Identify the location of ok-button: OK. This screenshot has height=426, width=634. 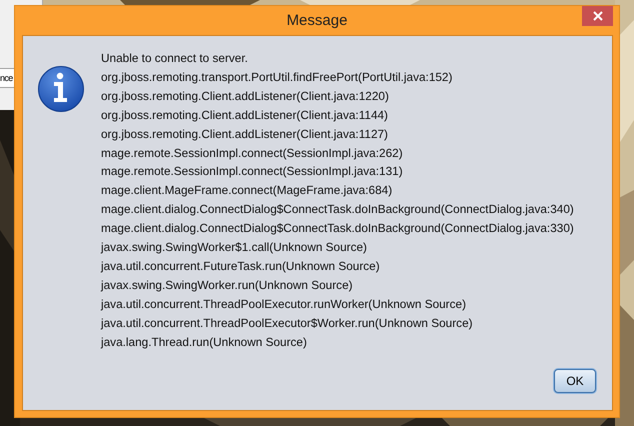
(575, 381).